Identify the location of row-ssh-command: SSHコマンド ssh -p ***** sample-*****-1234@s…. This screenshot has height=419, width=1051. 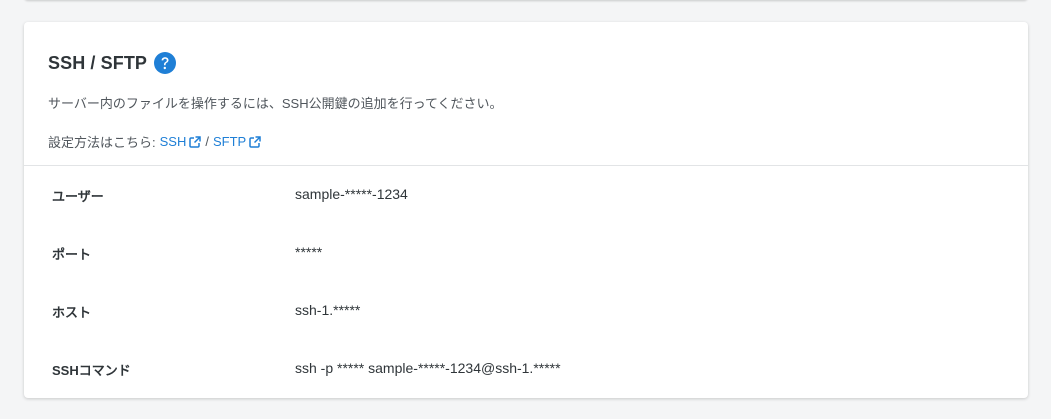
(526, 369).